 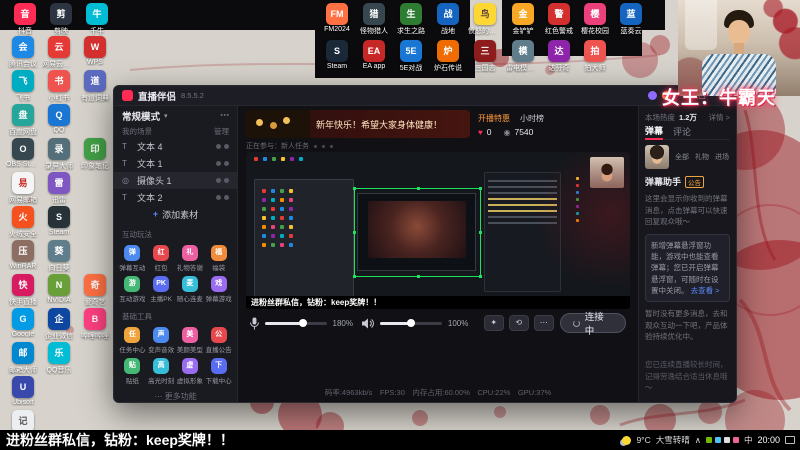 I want to click on more-button: ⋯, so click(x=543, y=323).